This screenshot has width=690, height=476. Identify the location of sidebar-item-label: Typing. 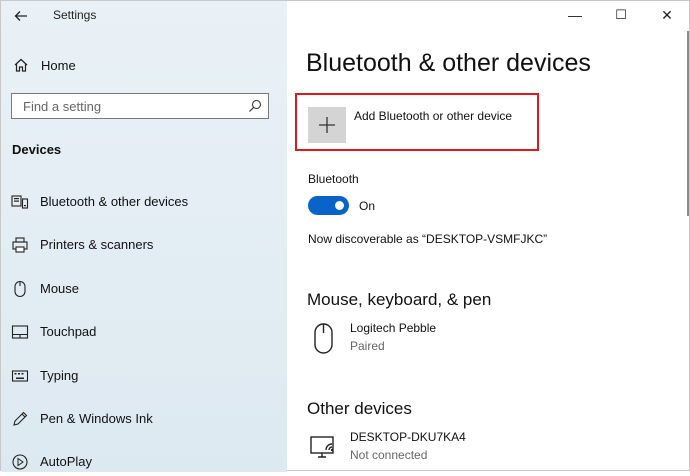
(59, 375).